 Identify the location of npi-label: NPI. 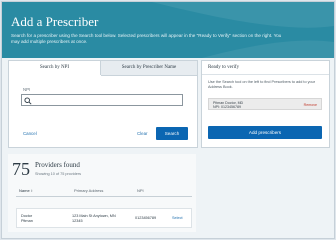
(27, 89).